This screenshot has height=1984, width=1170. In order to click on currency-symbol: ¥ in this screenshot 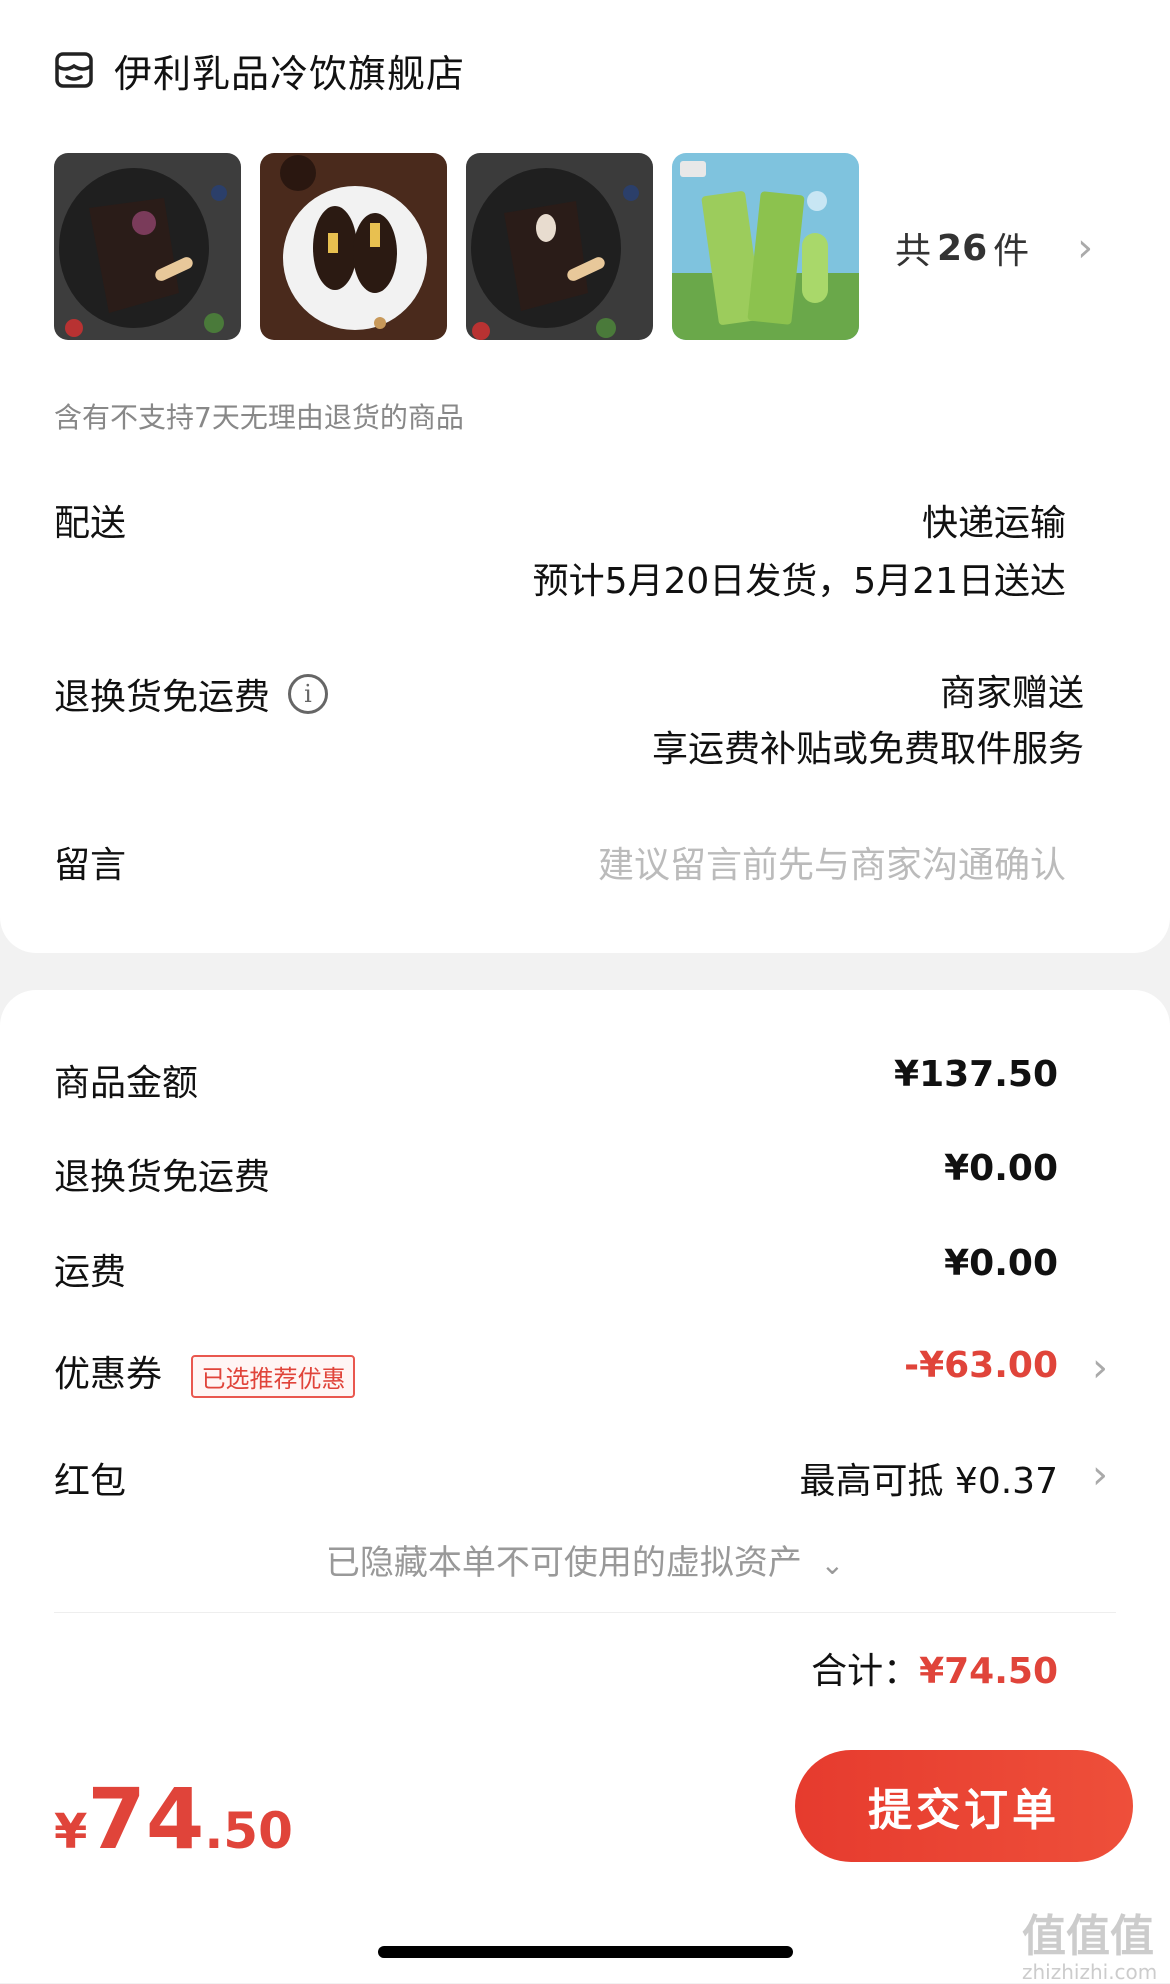, I will do `click(71, 1832)`.